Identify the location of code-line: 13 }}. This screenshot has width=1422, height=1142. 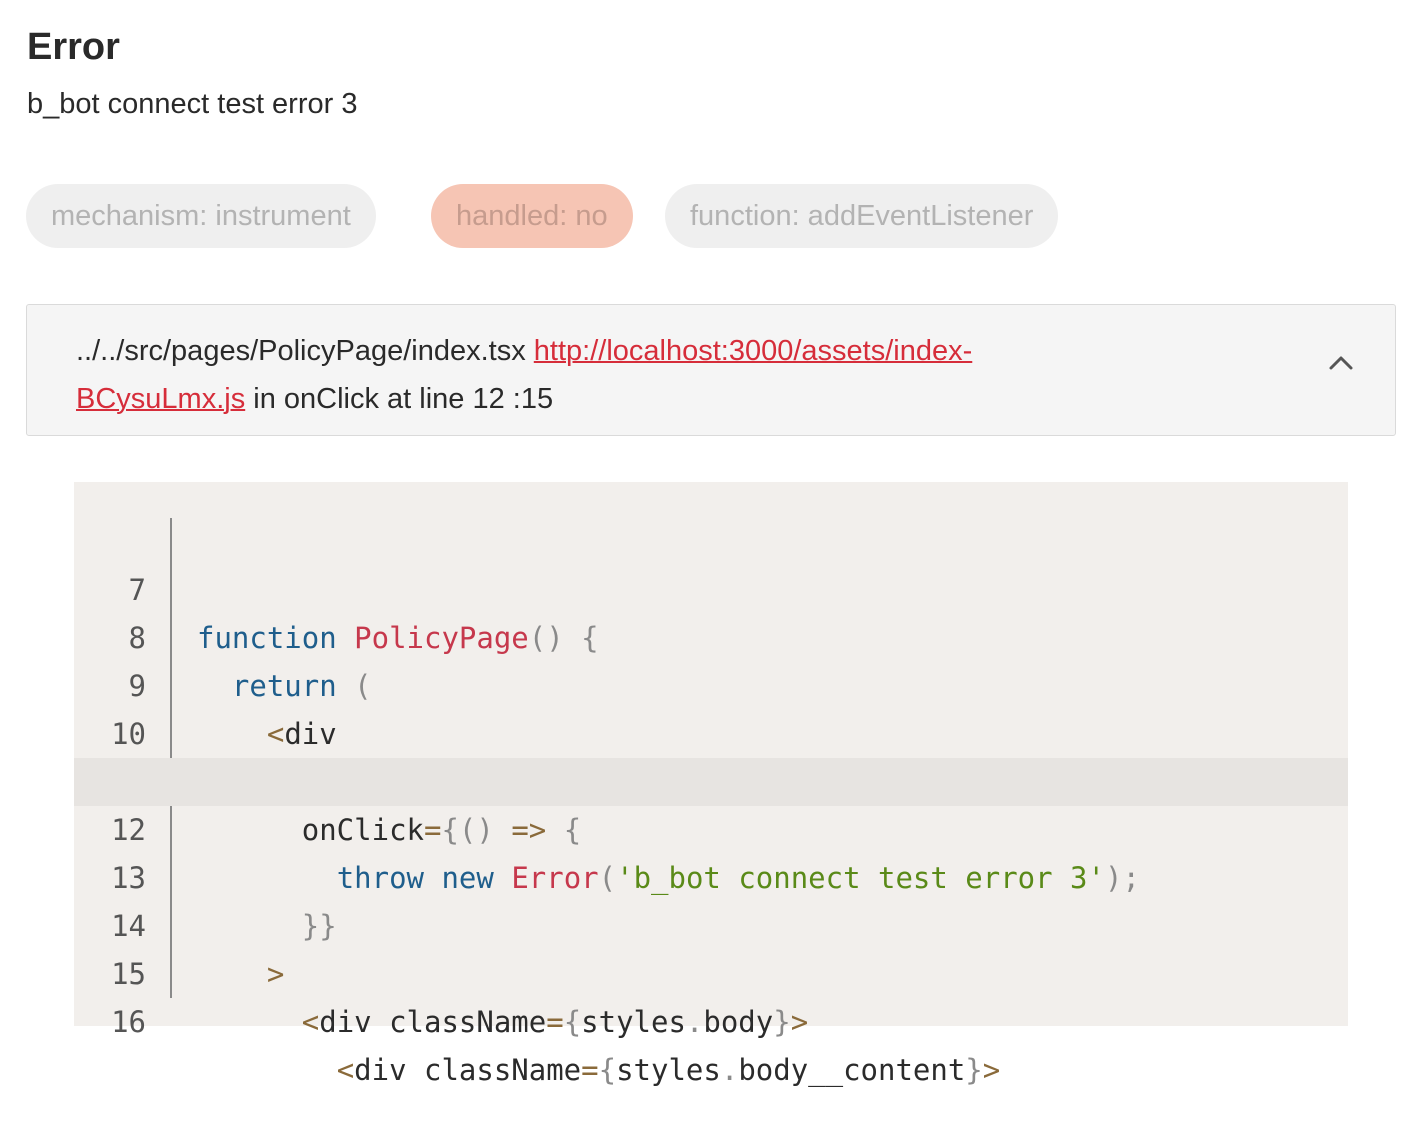
(711, 874).